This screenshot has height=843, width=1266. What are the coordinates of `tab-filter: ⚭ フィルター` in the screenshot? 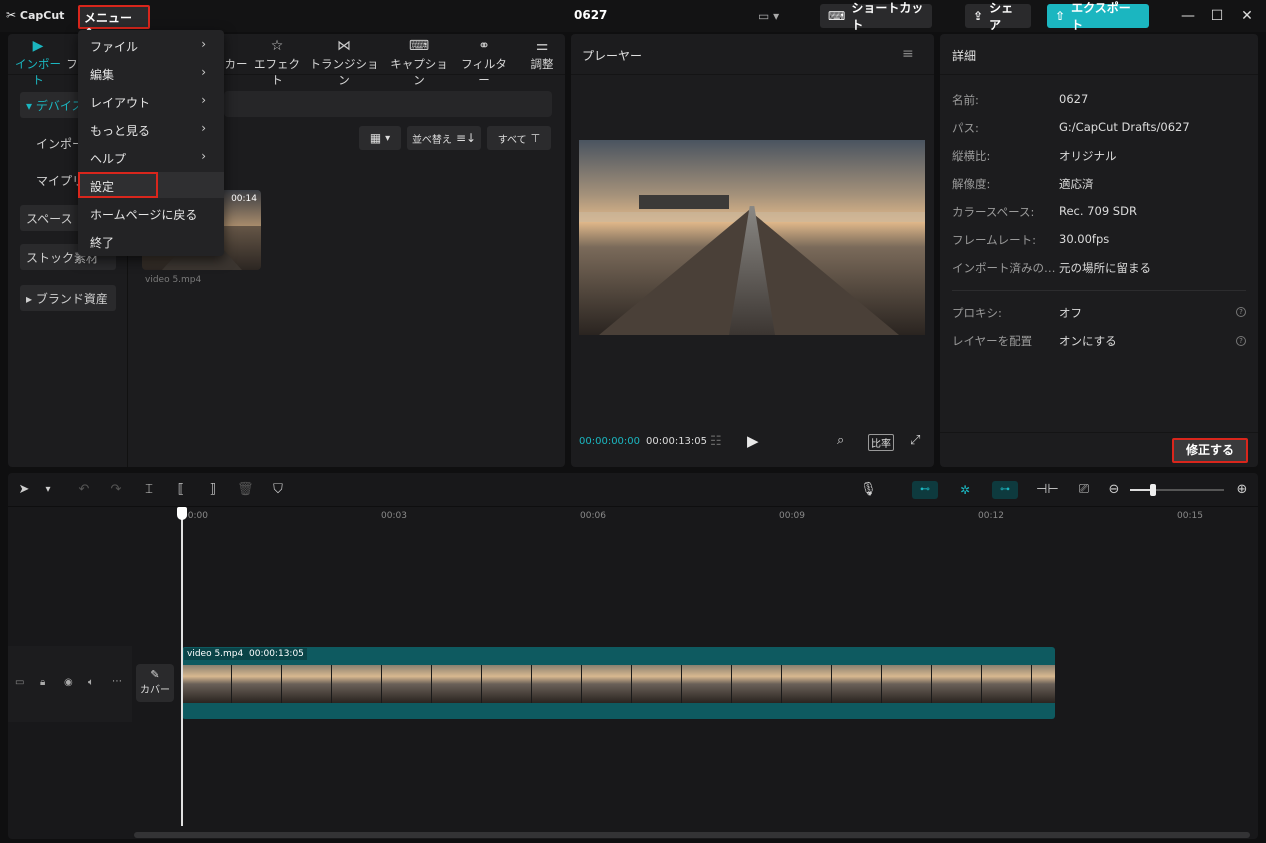 It's located at (484, 63).